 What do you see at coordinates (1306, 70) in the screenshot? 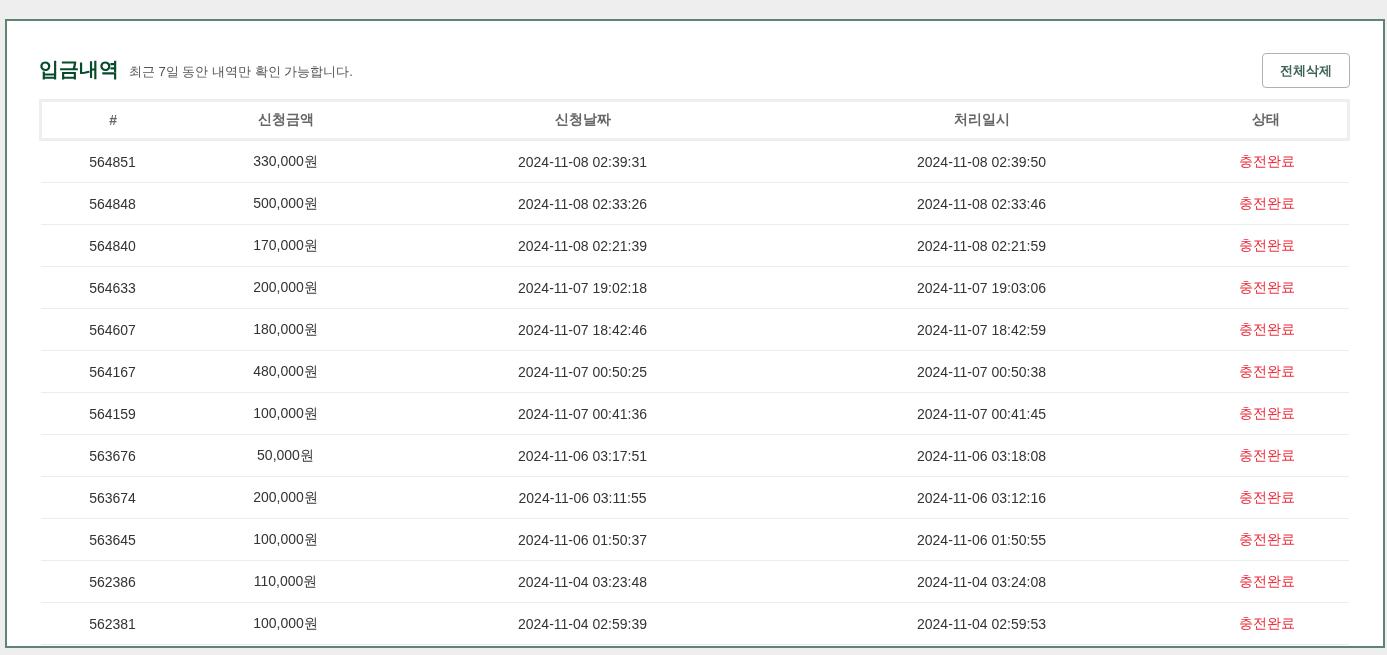
I see `delete-all-button: 전체삭제` at bounding box center [1306, 70].